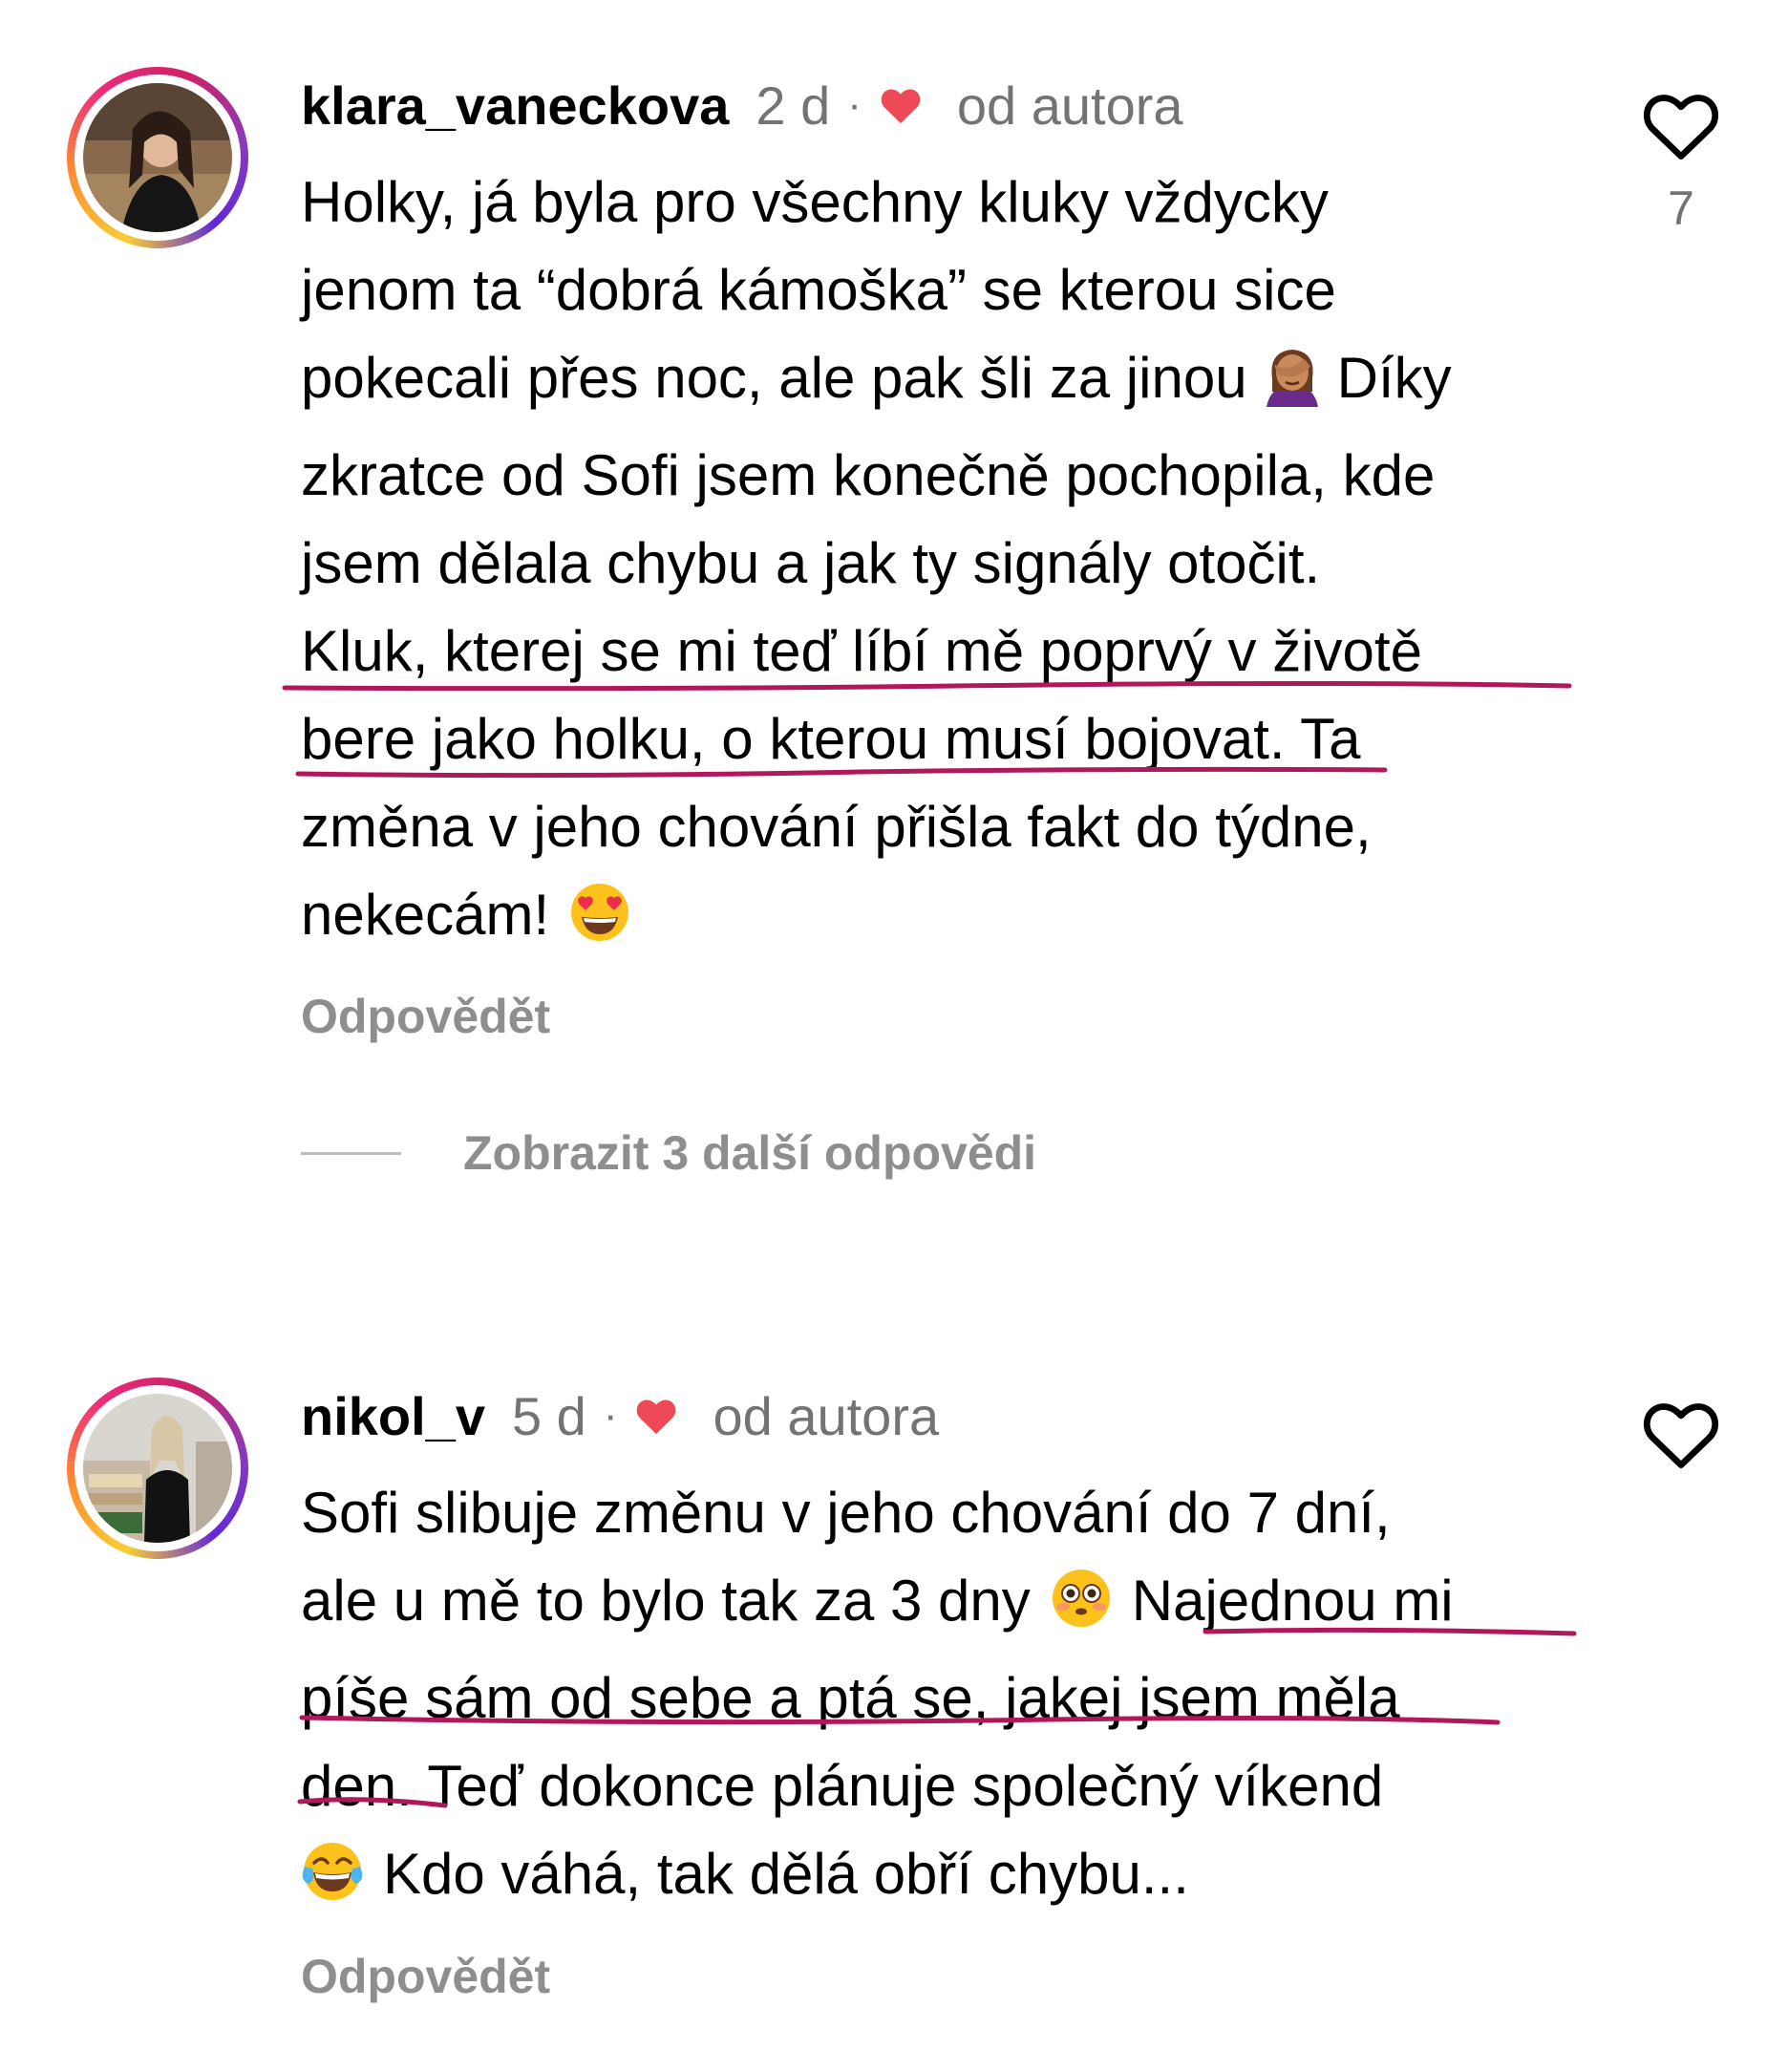  What do you see at coordinates (426, 915) in the screenshot?
I see `comment-text-segment: nekecám!` at bounding box center [426, 915].